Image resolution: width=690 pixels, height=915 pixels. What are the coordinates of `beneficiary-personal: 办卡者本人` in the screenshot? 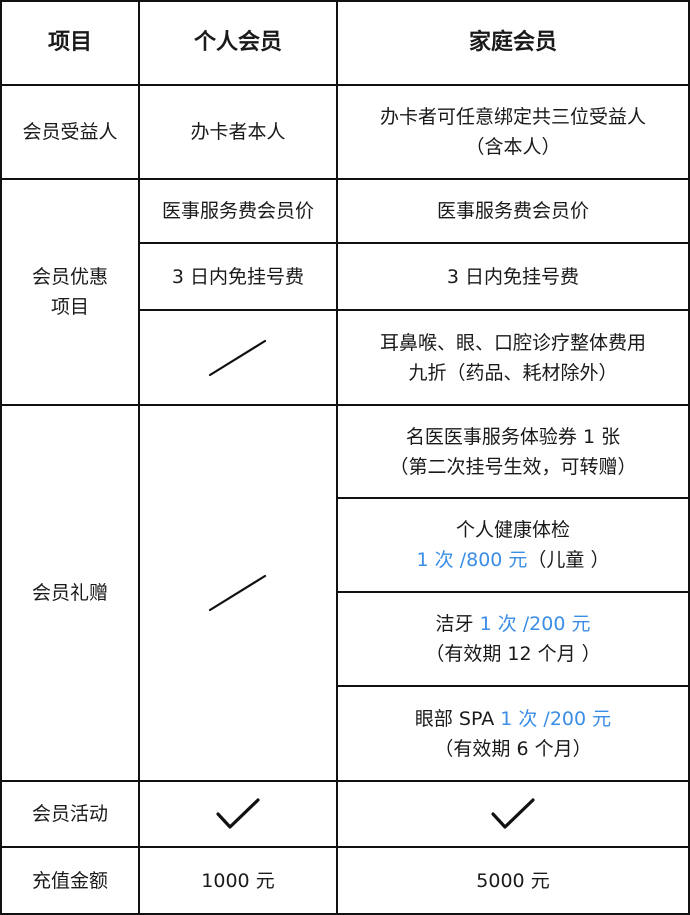 It's located at (238, 132).